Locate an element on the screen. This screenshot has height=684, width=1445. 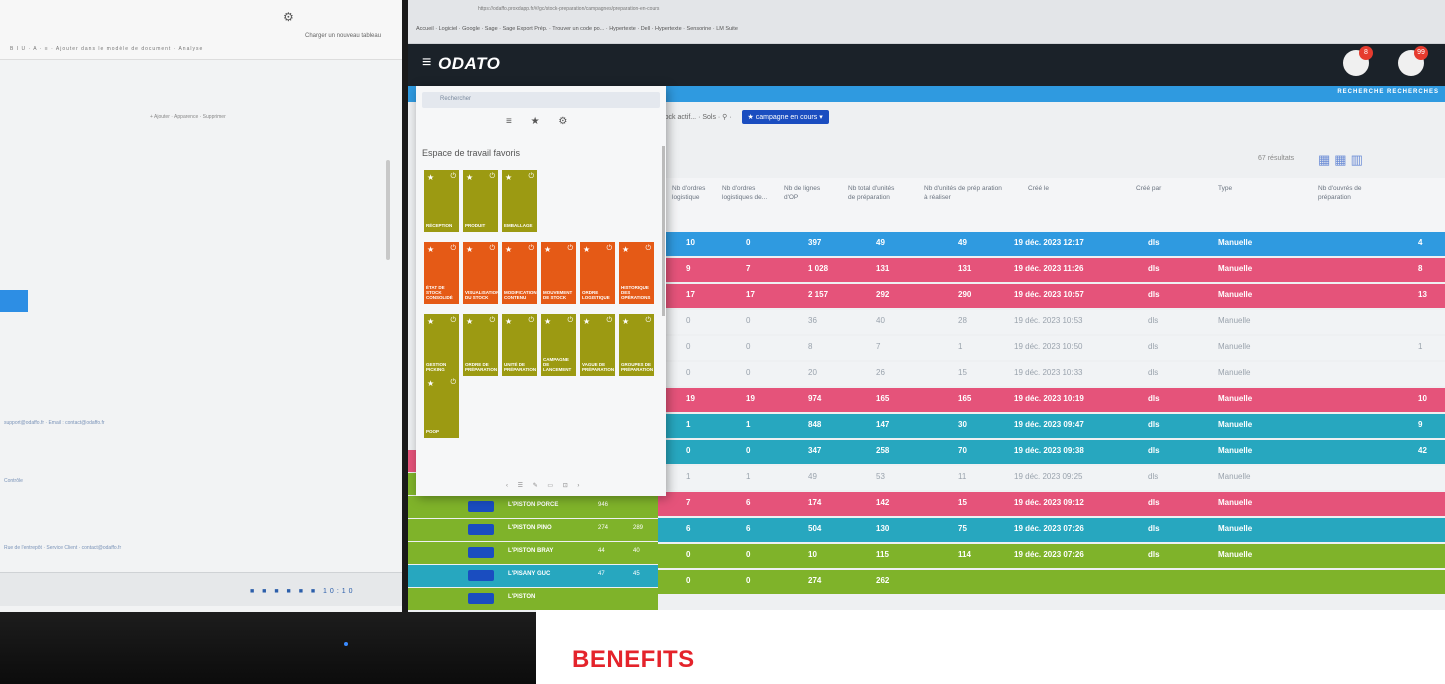
list-item: L'PISTON PORCE 946 is located at coordinates (533, 507).